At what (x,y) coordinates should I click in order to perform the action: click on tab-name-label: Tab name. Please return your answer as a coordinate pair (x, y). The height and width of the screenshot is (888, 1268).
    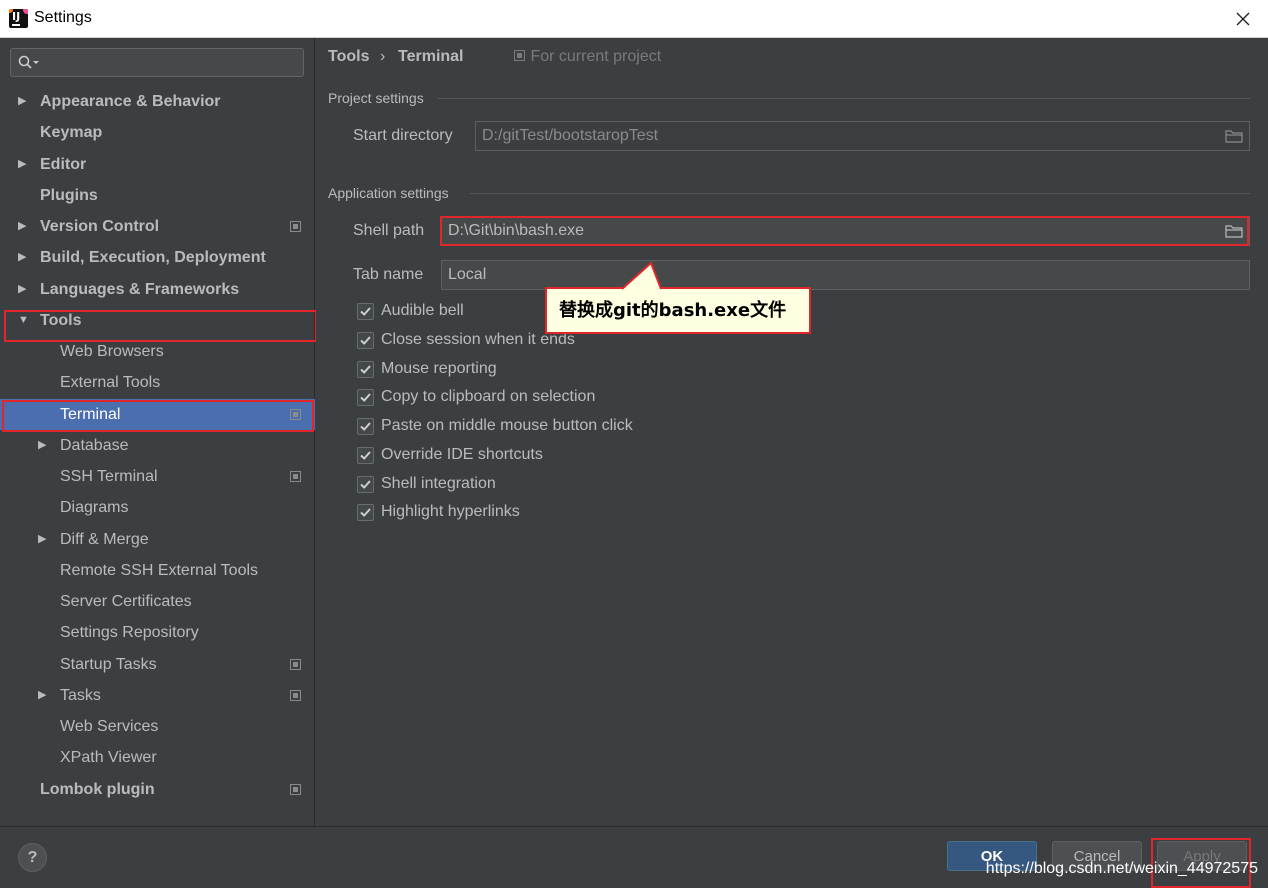
    Looking at the image, I should click on (388, 274).